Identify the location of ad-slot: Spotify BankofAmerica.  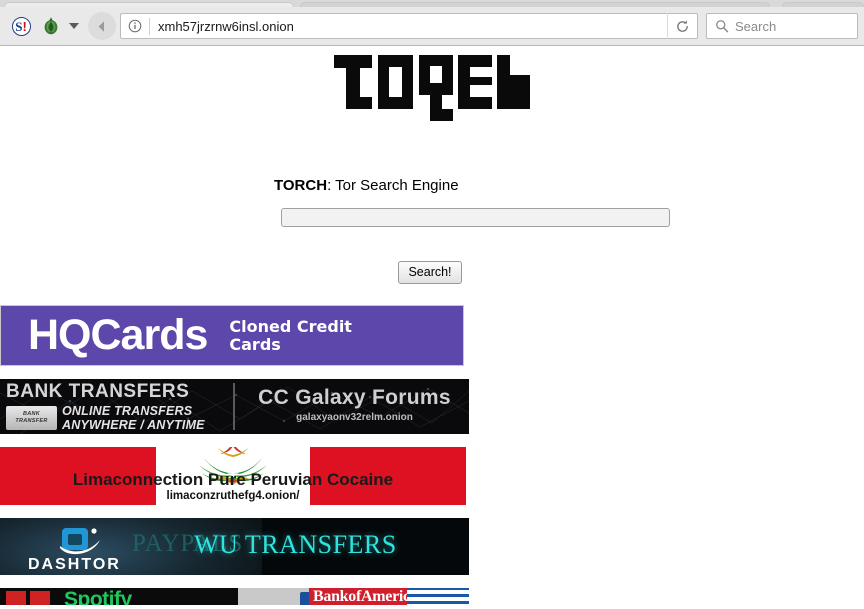
(432, 596).